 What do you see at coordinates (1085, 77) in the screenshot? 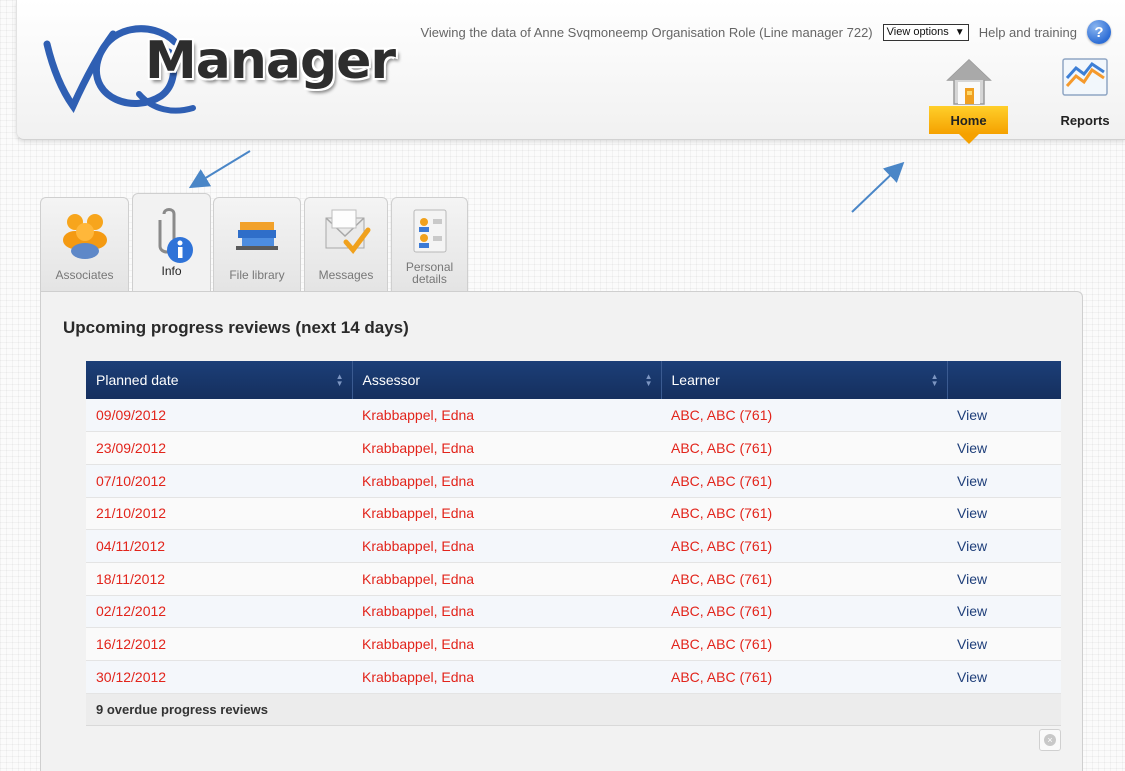
I see `reports-chart-icon` at bounding box center [1085, 77].